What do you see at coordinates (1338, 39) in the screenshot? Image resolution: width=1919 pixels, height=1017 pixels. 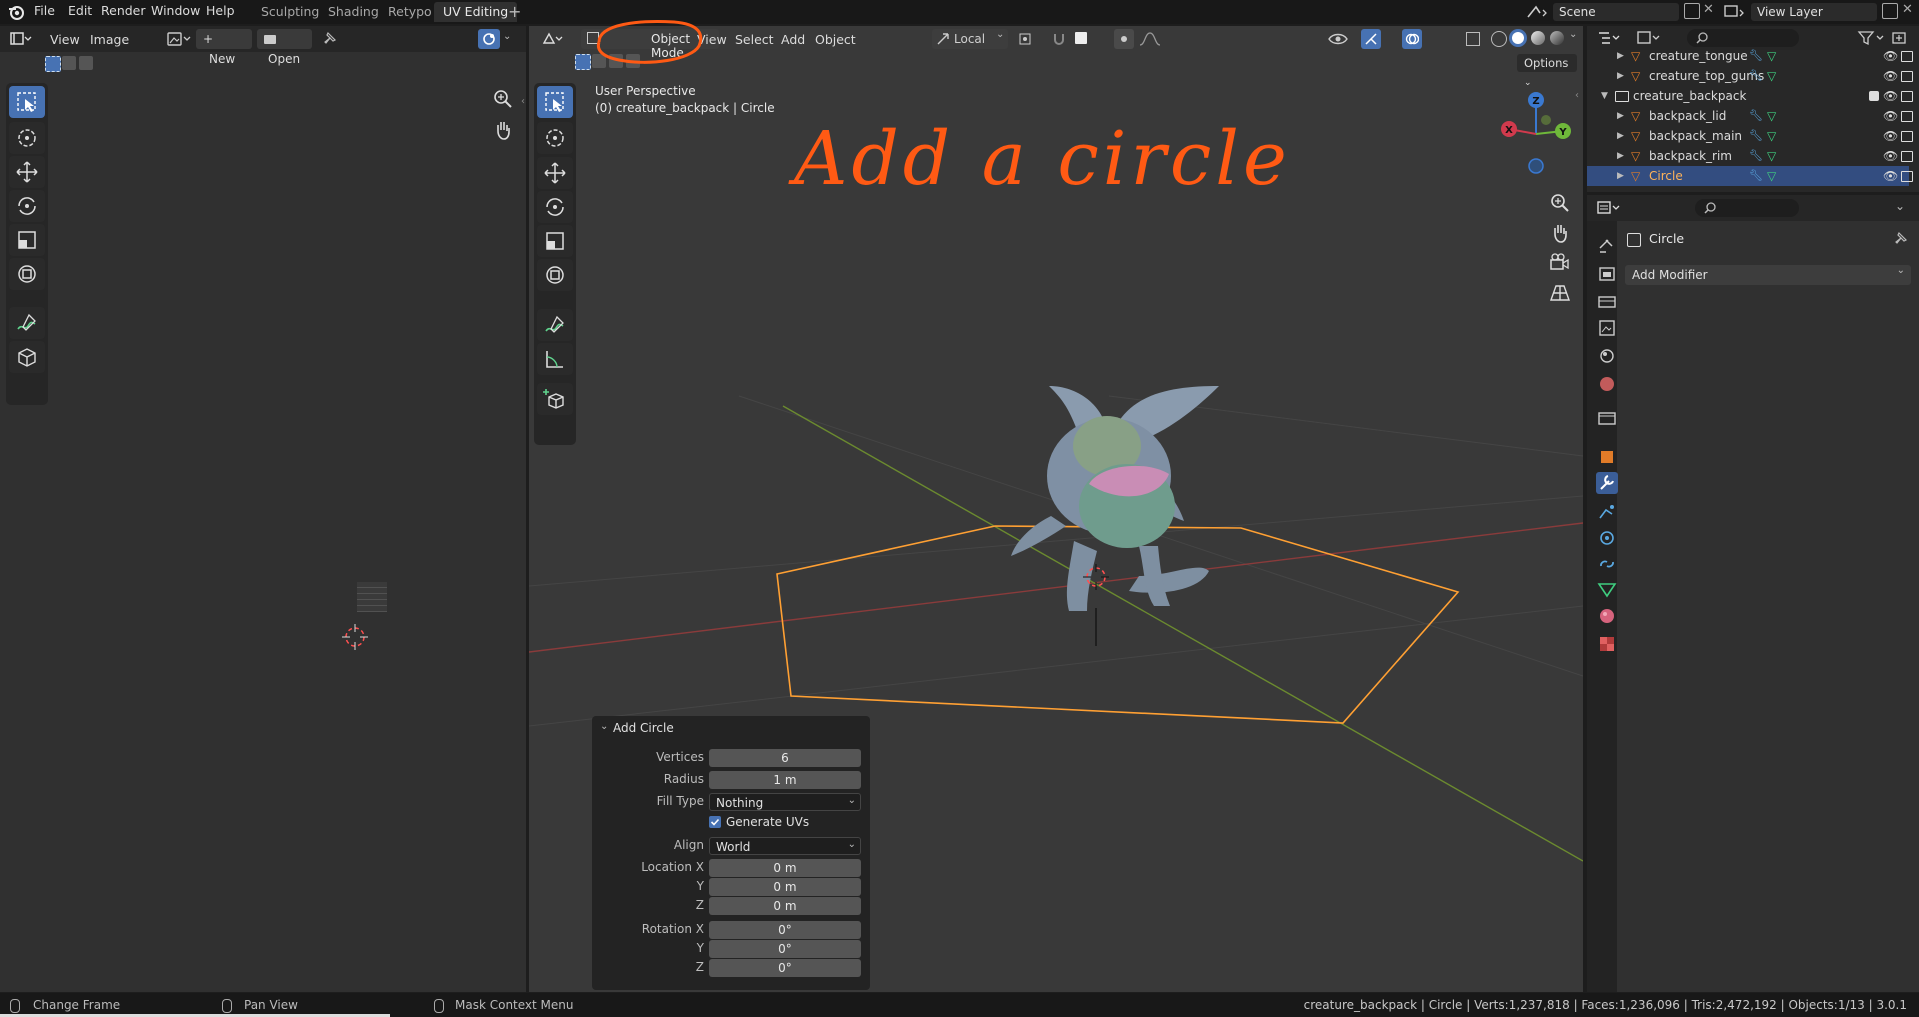 I see `visibility-eye-icon` at bounding box center [1338, 39].